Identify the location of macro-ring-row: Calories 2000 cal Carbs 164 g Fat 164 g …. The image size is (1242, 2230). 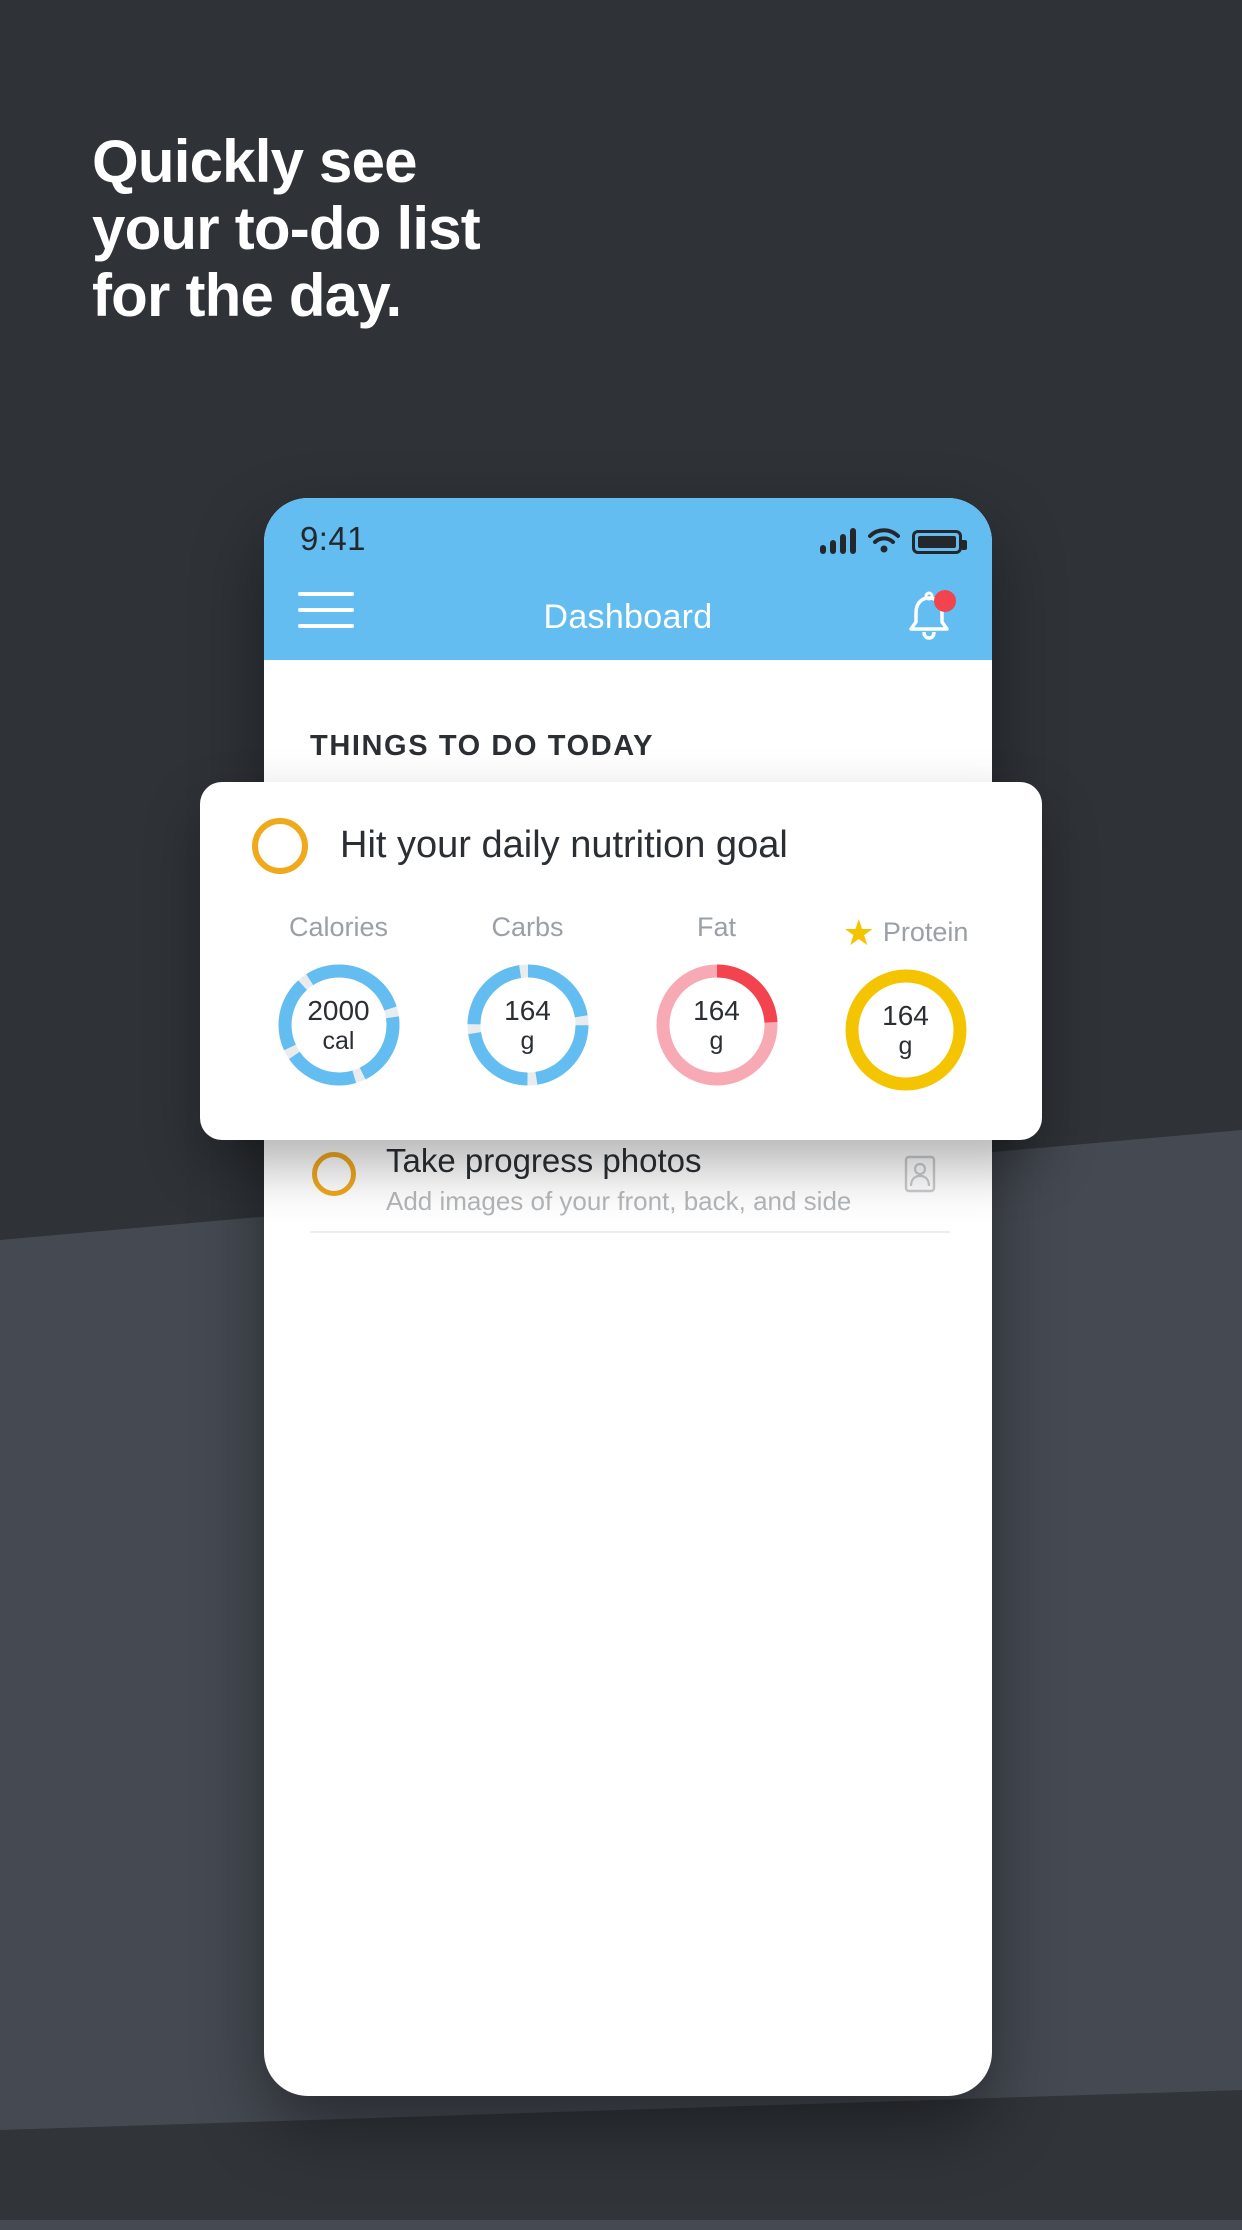
(622, 1004).